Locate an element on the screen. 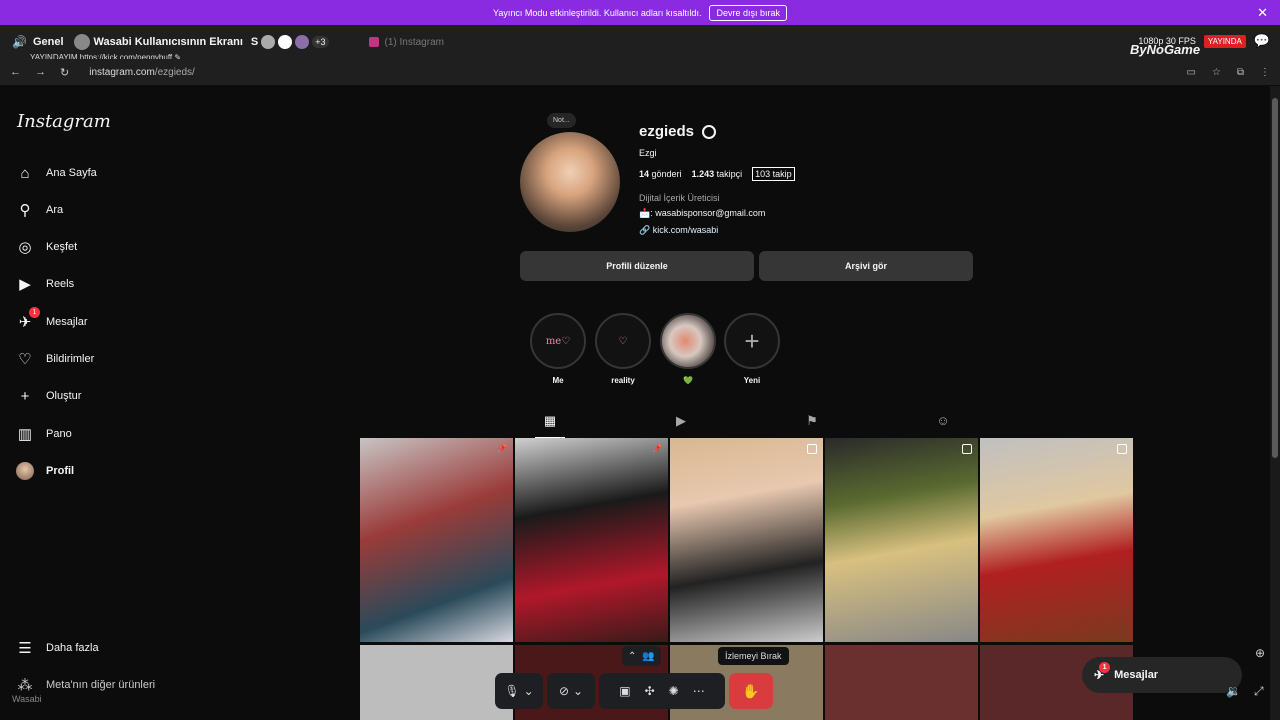 The width and height of the screenshot is (1280, 720). sidebar-item-messages: ✈ 1 Mesajlar is located at coordinates (52, 319).